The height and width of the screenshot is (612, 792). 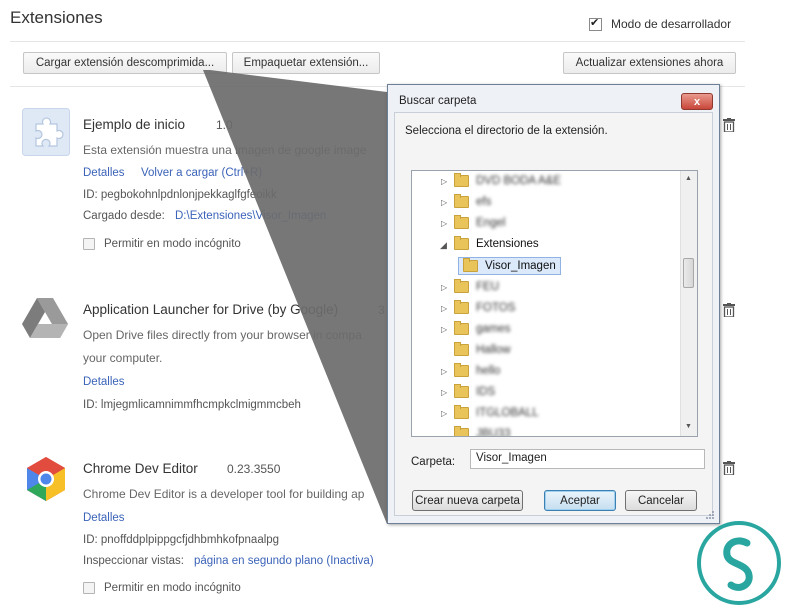 What do you see at coordinates (461, 243) in the screenshot?
I see `folder-open-icon` at bounding box center [461, 243].